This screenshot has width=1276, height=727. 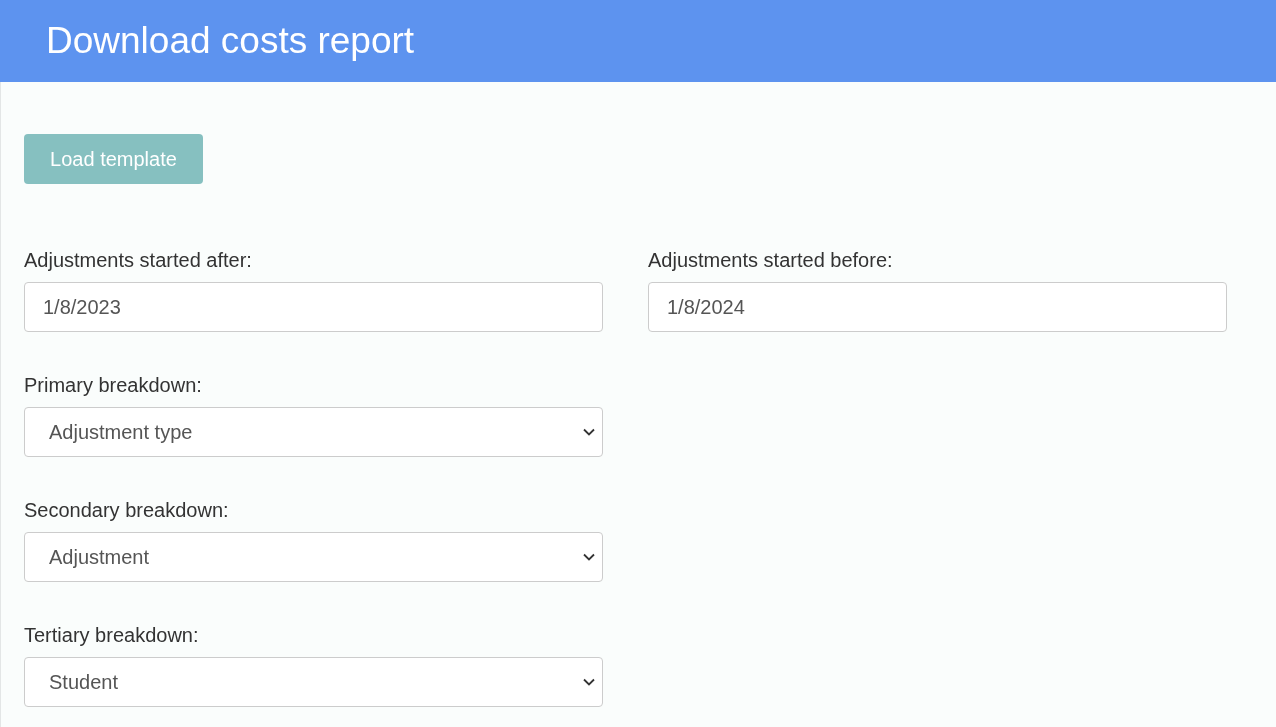 I want to click on field-label: Adjustments started after:, so click(x=138, y=260).